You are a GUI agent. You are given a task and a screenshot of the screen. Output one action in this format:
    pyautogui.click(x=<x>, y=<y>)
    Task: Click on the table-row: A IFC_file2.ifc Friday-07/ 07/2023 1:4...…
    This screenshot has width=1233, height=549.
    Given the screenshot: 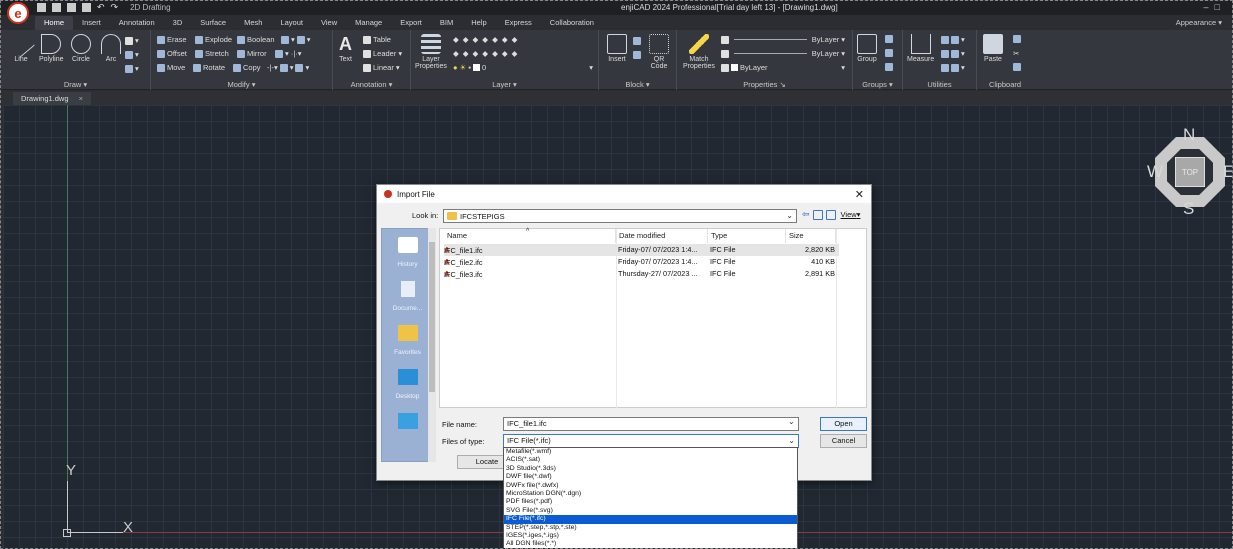 What is the action you would take?
    pyautogui.click(x=641, y=262)
    